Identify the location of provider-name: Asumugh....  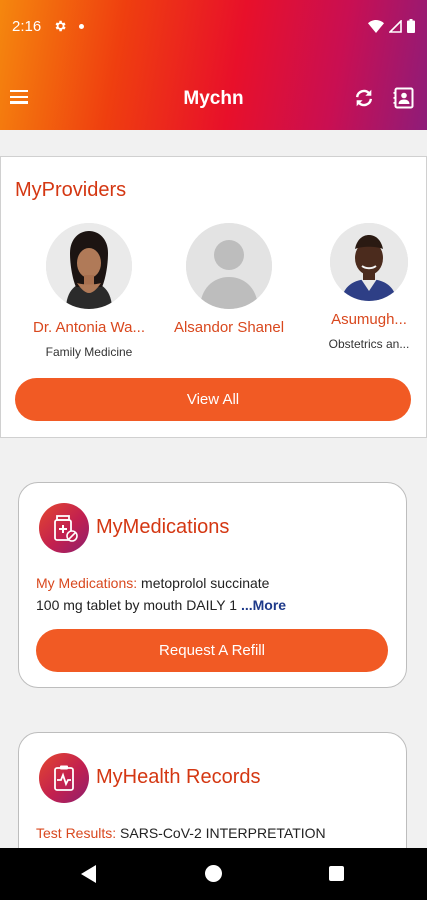
(369, 319).